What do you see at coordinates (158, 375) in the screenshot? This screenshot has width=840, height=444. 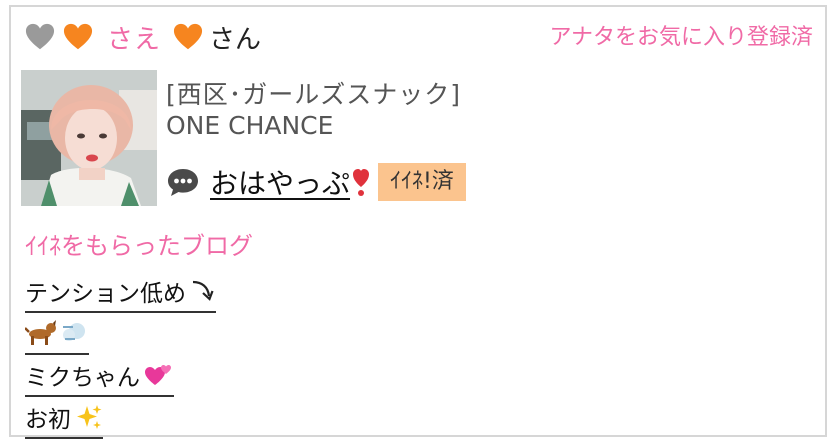 I see `two-hearts-icon` at bounding box center [158, 375].